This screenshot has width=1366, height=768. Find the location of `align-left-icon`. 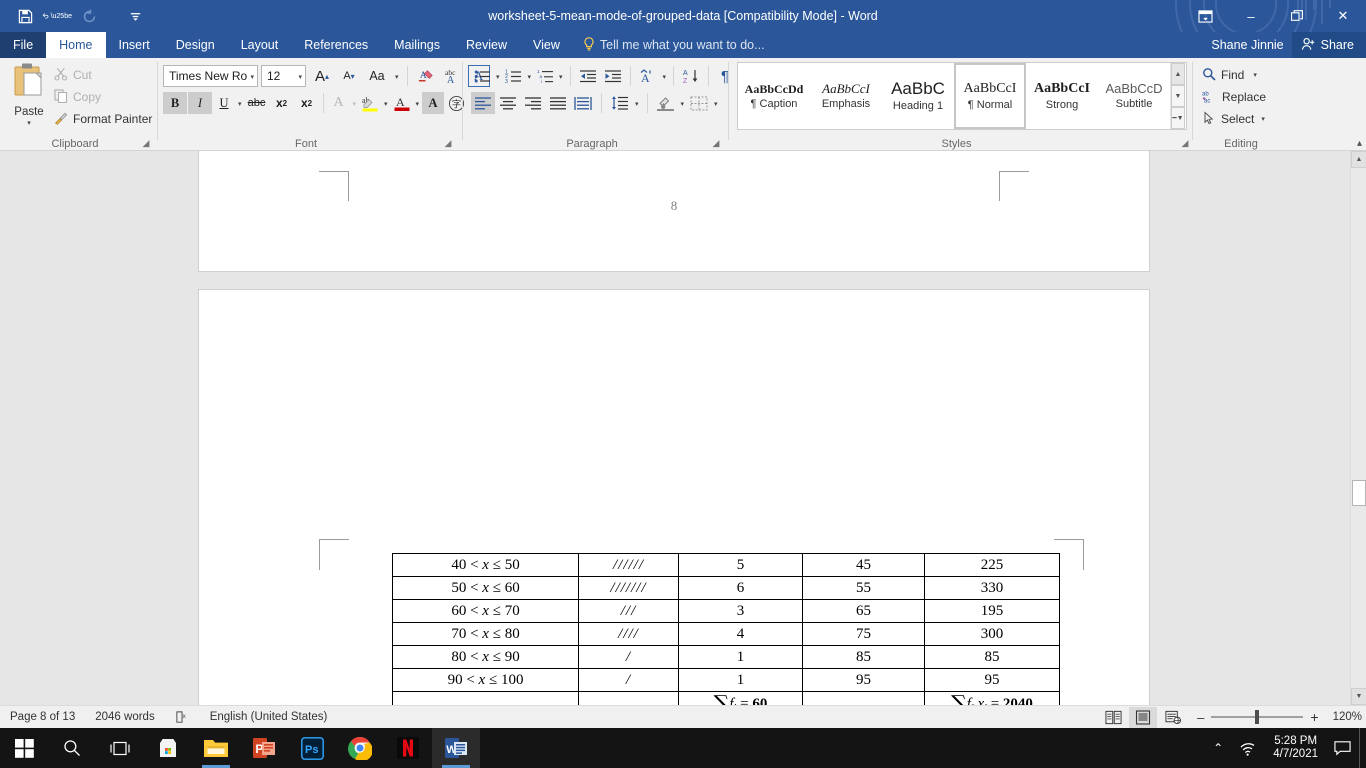

align-left-icon is located at coordinates (483, 103).